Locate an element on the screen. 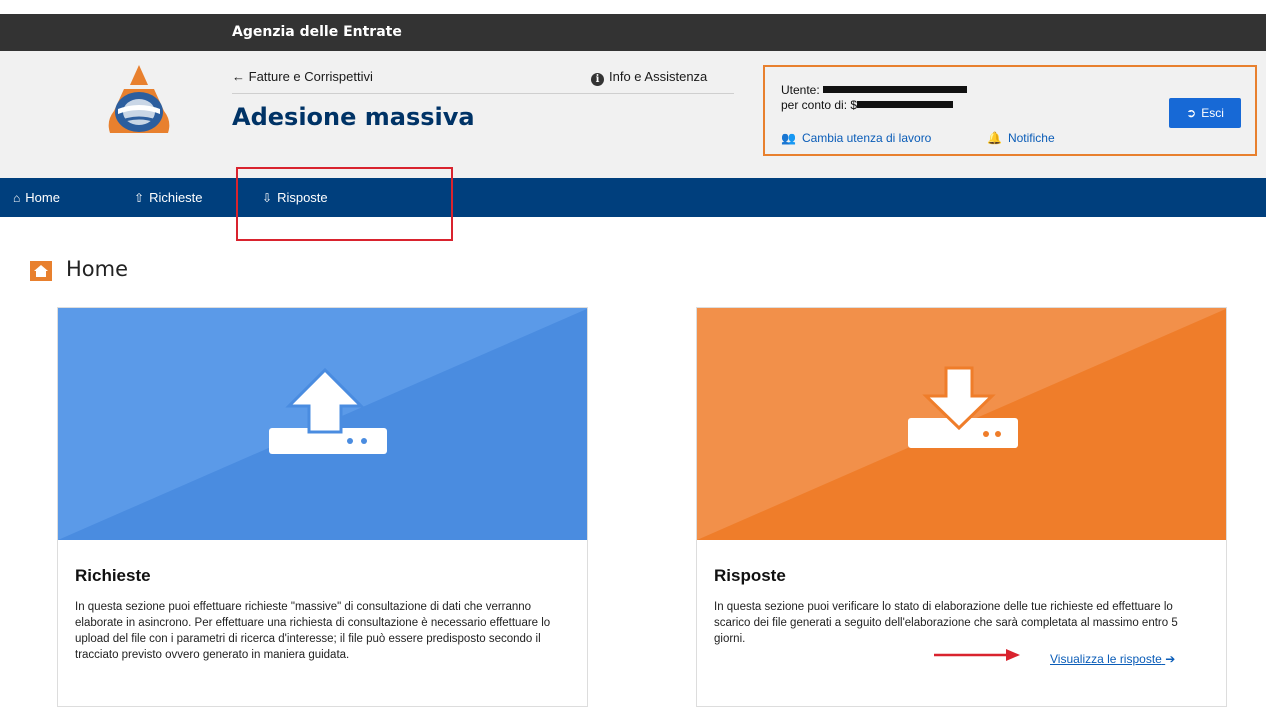 The height and width of the screenshot is (707, 1266). page-title: Adesione massiva is located at coordinates (353, 117).